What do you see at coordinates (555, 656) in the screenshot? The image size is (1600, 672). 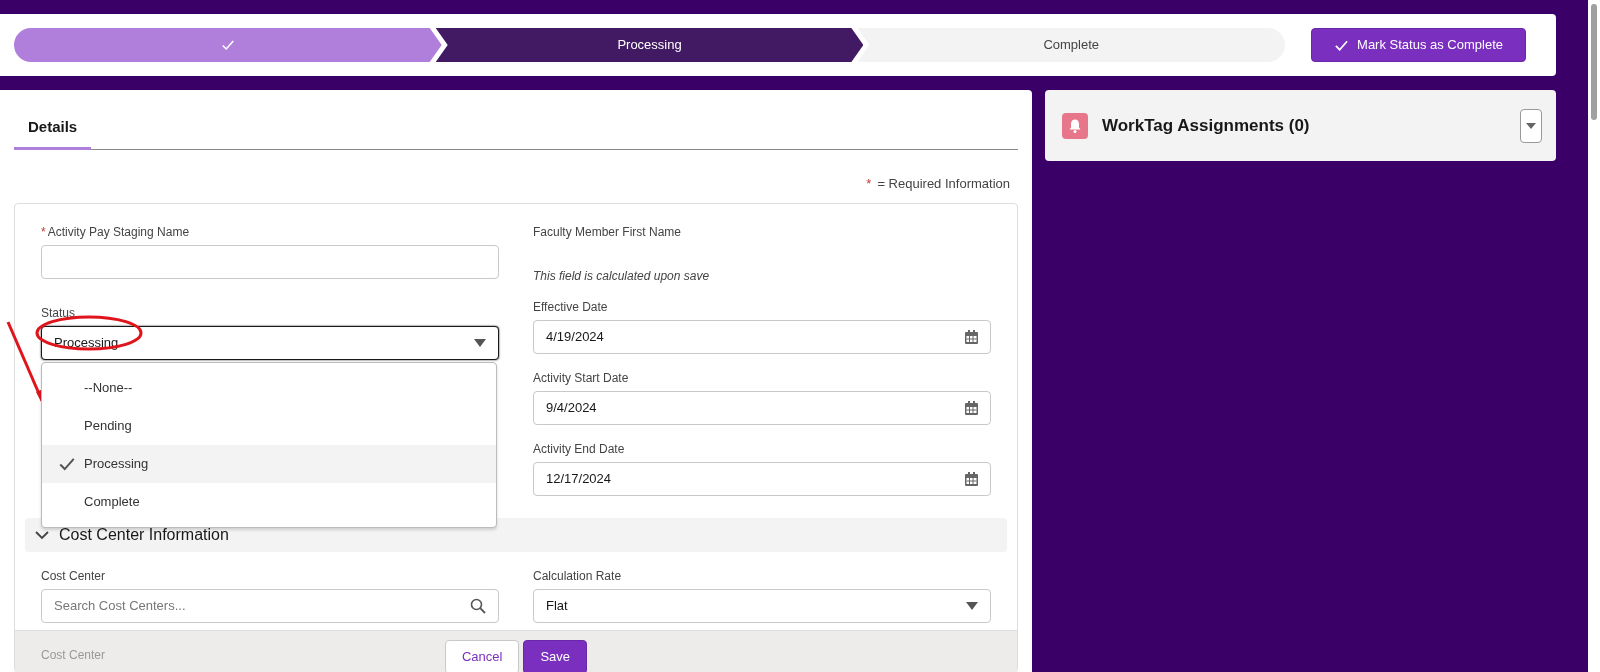 I see `save-button: Save` at bounding box center [555, 656].